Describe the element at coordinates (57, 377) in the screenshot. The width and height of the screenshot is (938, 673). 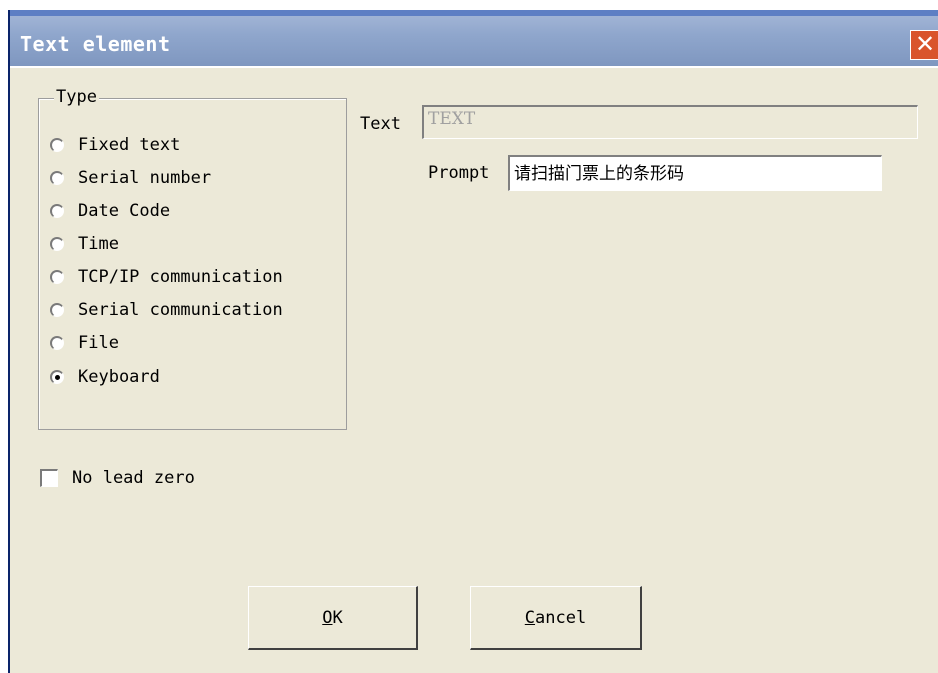
I see `radio-button-selected` at that location.